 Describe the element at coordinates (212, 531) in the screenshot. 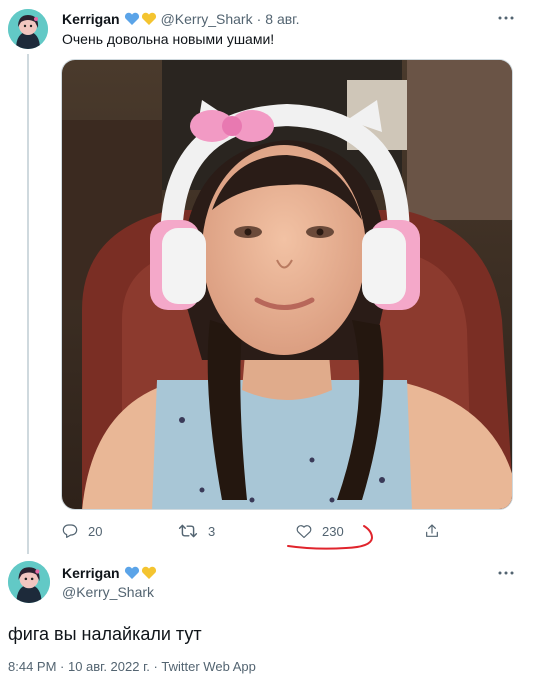

I see `retweet-count: 3` at that location.